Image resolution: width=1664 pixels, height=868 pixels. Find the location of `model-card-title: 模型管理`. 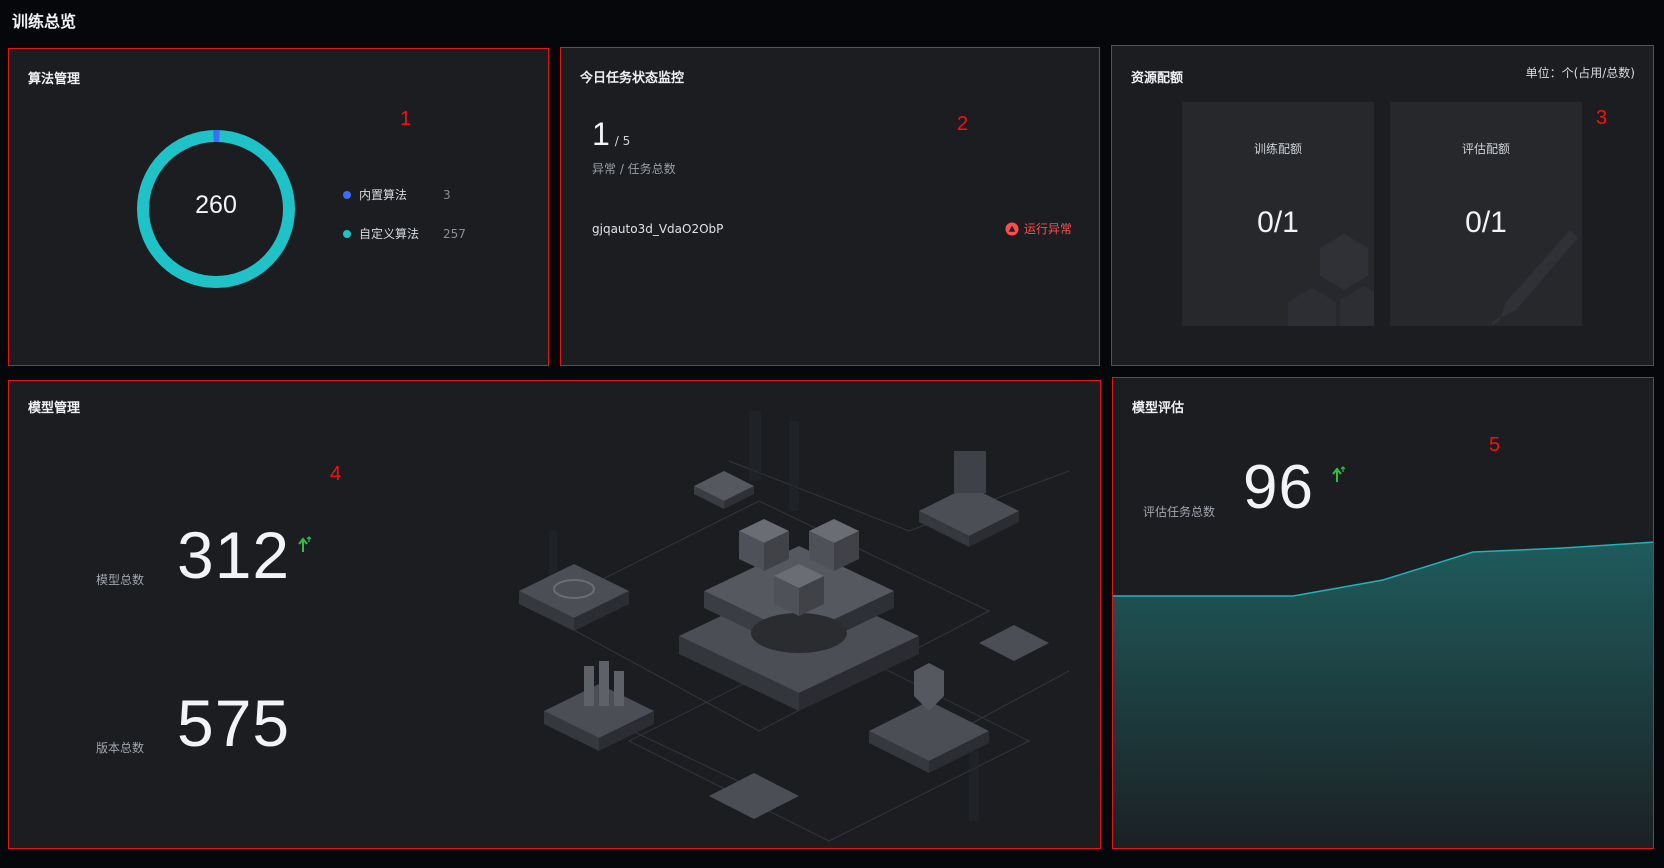

model-card-title: 模型管理 is located at coordinates (54, 408).